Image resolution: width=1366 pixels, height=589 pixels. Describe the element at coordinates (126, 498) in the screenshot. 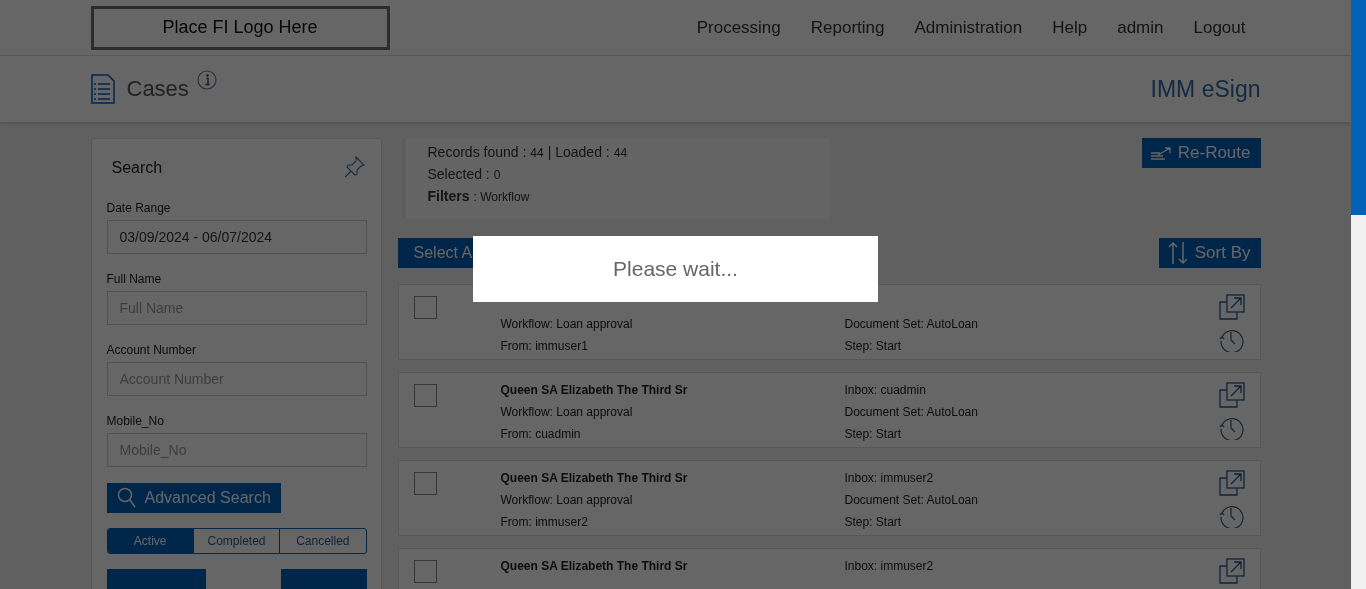

I see `search-icon` at that location.